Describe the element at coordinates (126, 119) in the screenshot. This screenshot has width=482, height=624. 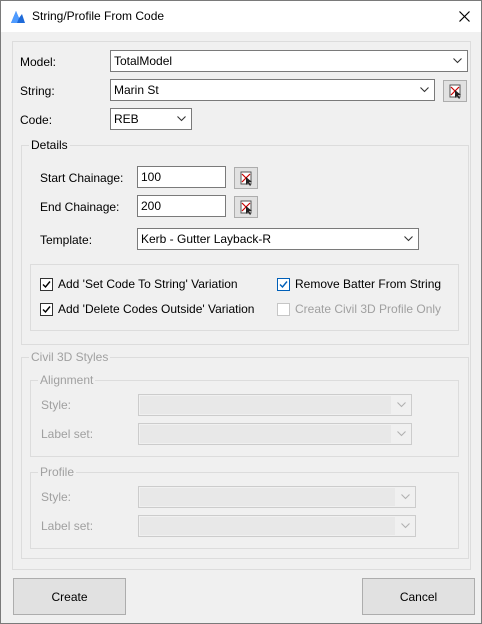
I see `code-value: REB` at that location.